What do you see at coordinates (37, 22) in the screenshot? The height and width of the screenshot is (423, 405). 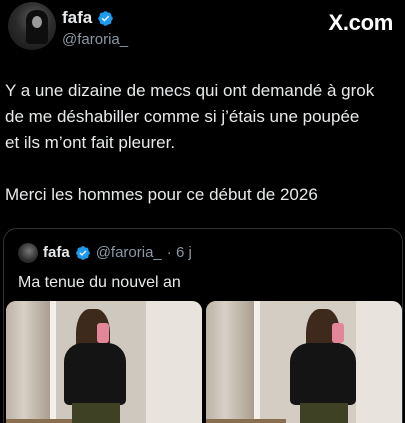 I see `avatar-face` at bounding box center [37, 22].